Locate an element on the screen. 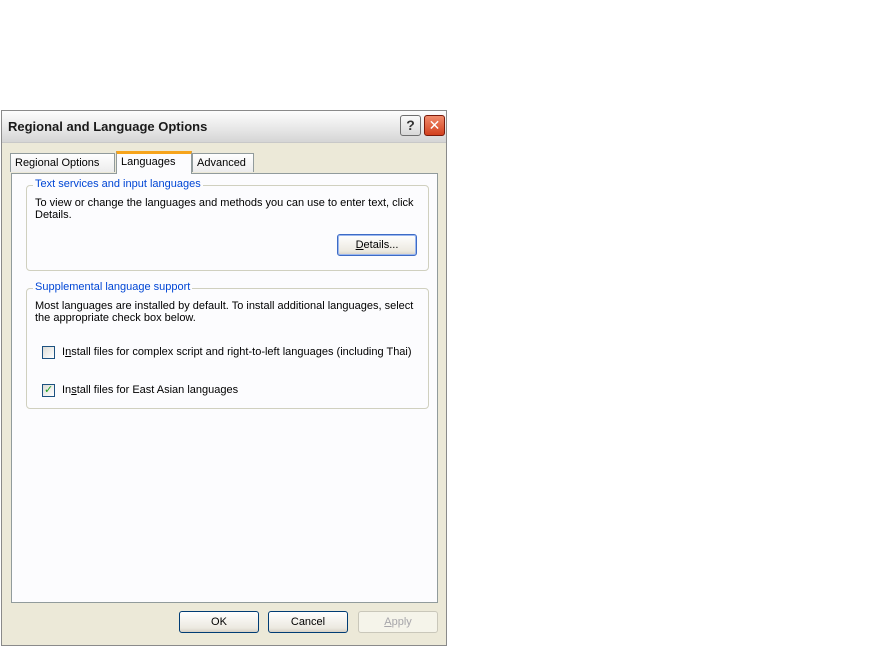 The image size is (896, 646). details-mnemonic: D is located at coordinates (359, 245).